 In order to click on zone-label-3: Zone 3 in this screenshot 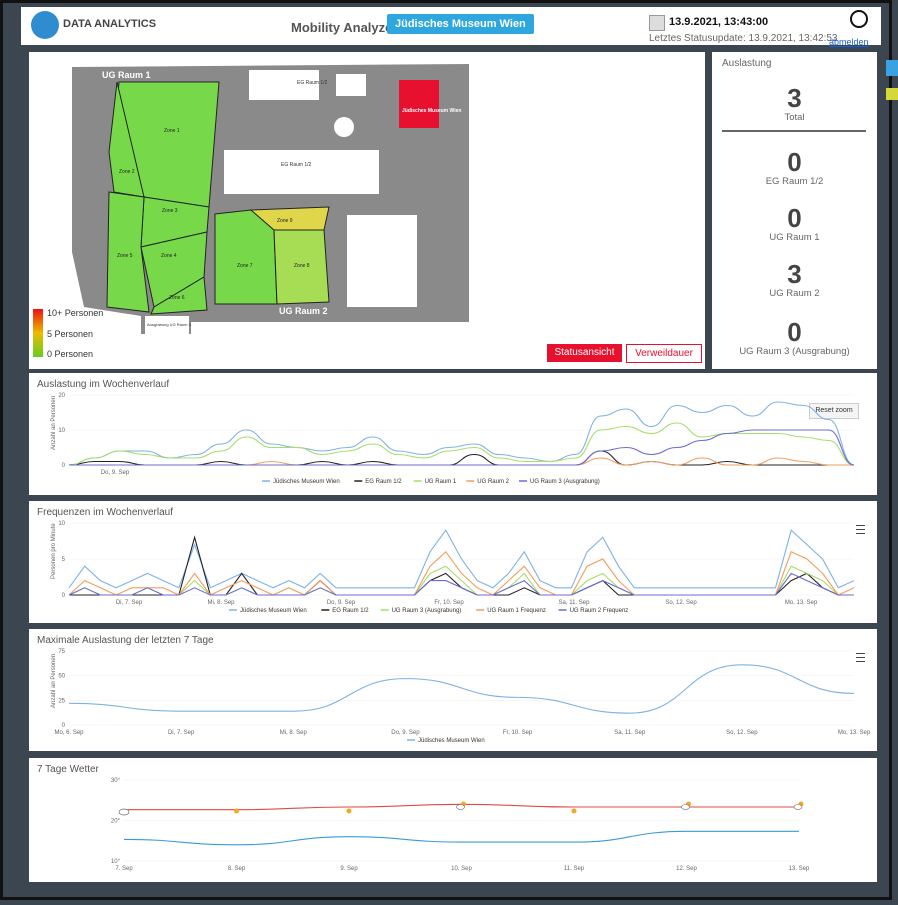, I will do `click(170, 211)`.